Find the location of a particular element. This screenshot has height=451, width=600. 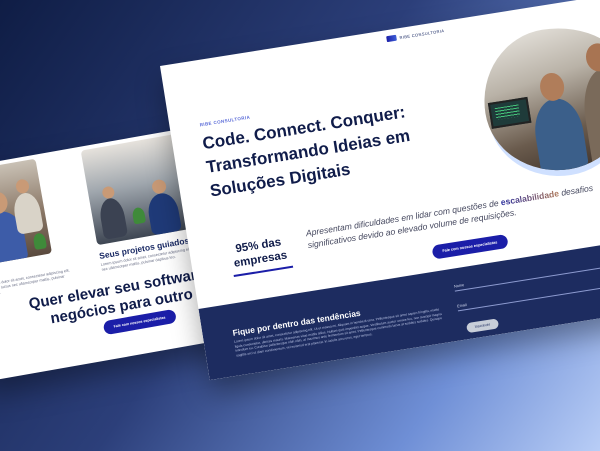

stat-figure: 95% das empresas is located at coordinates (260, 253).